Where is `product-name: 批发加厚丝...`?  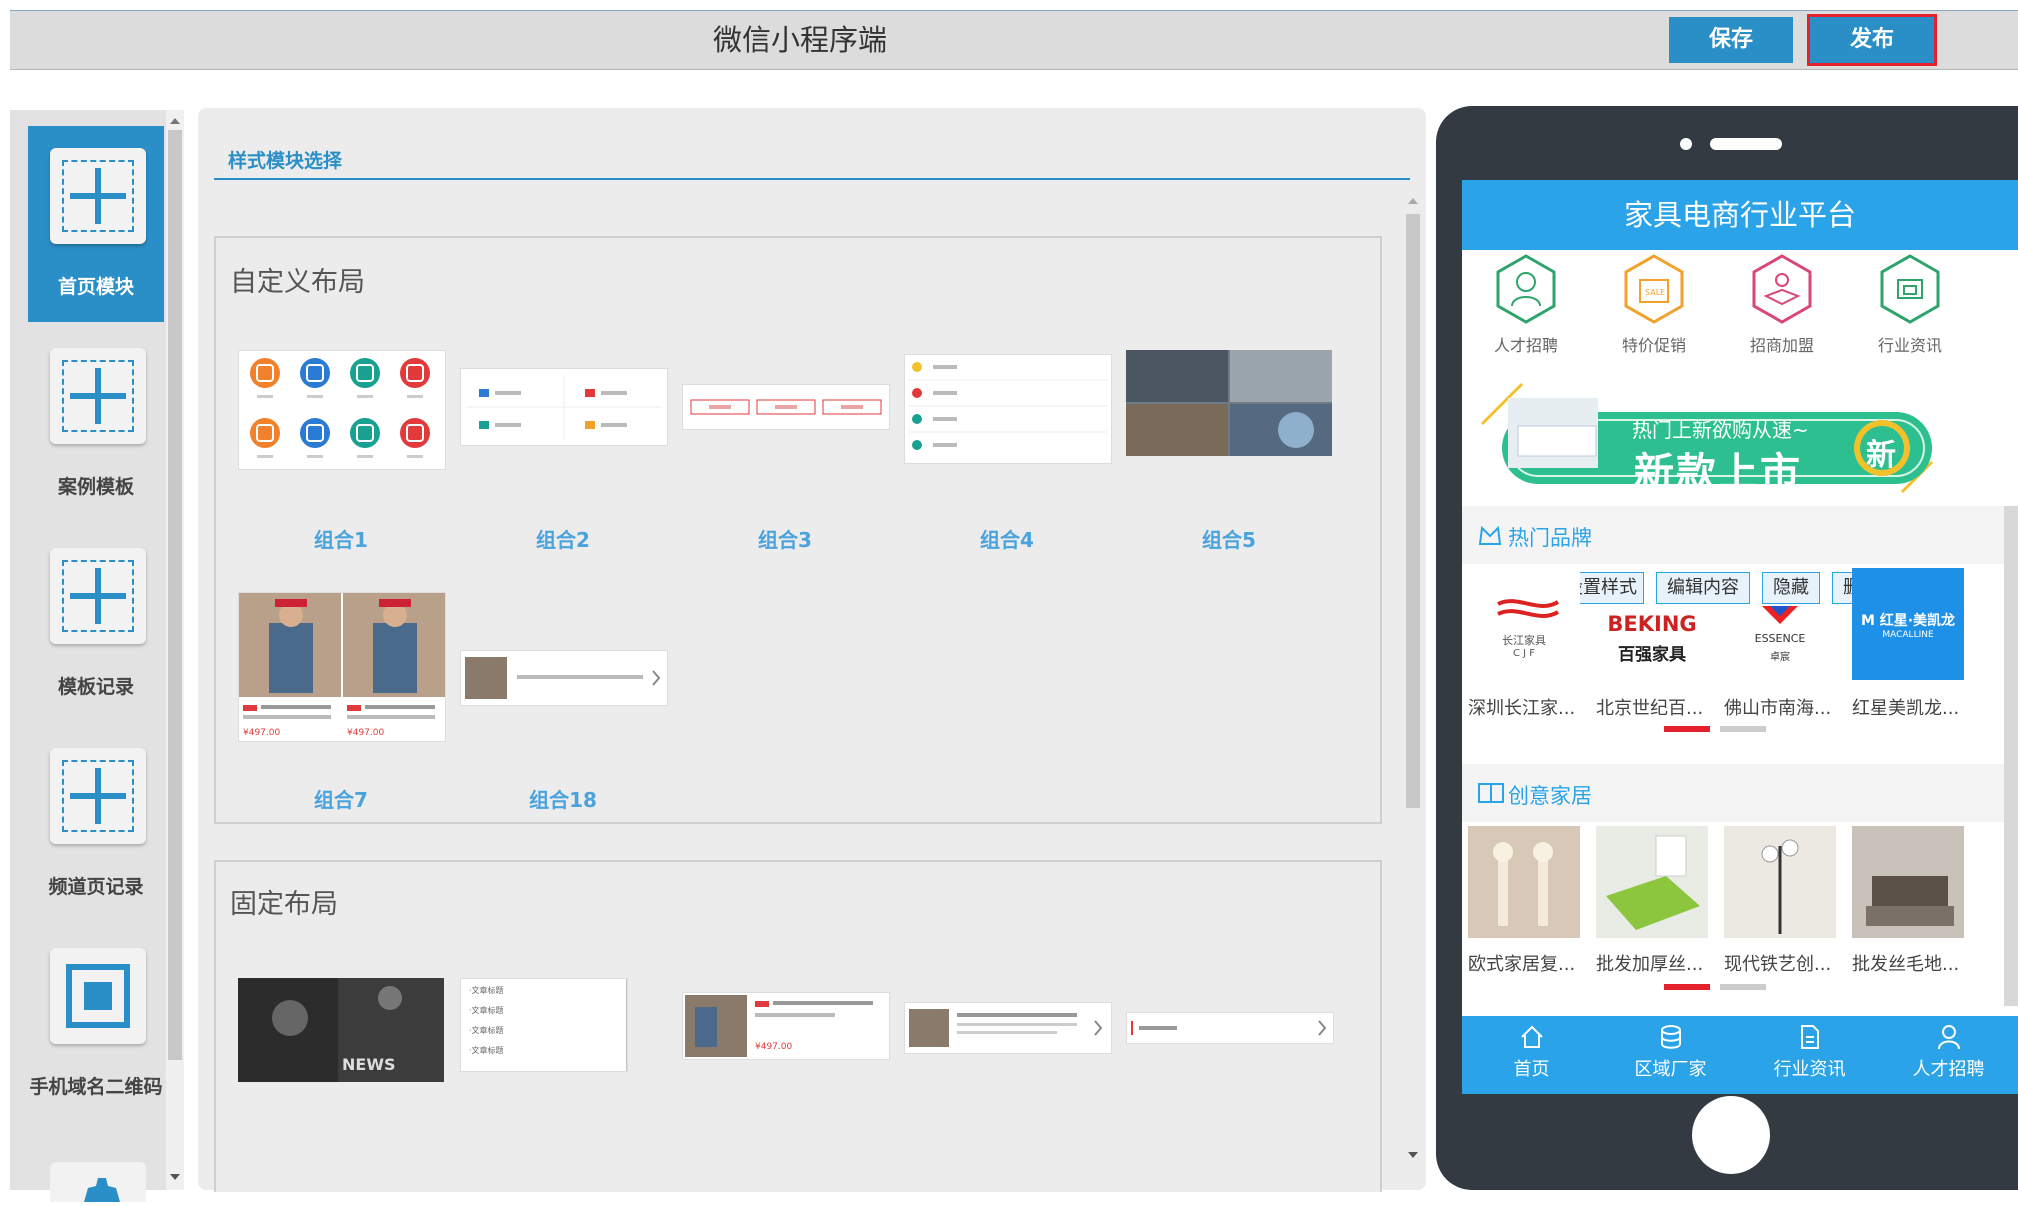 product-name: 批发加厚丝... is located at coordinates (1657, 963).